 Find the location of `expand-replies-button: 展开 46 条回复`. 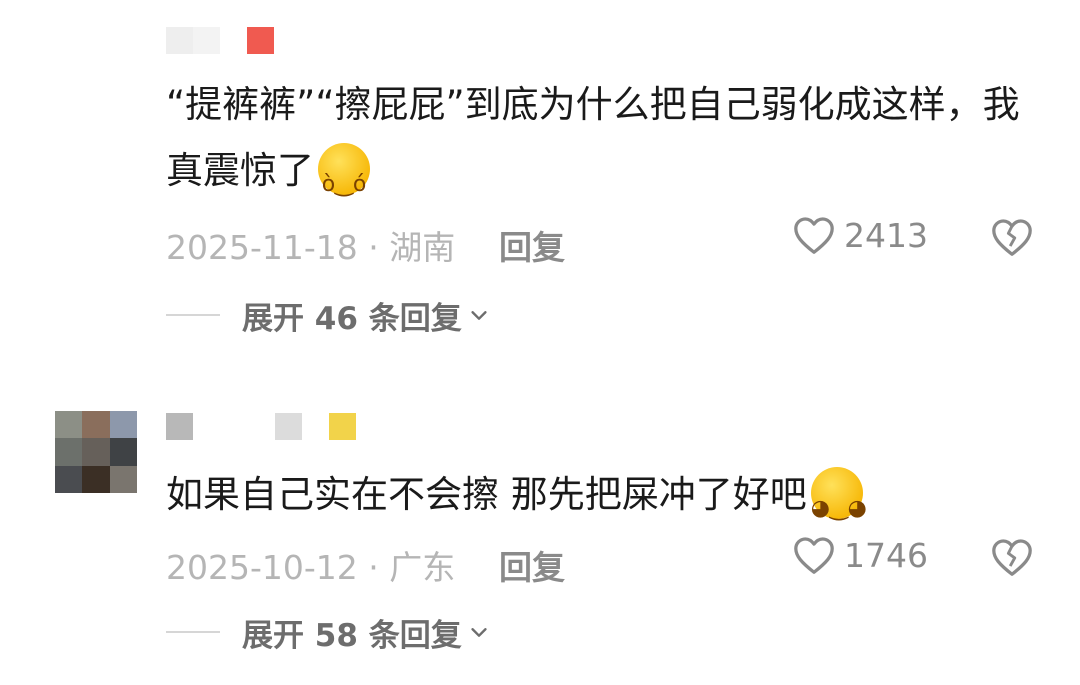

expand-replies-button: 展开 46 条回复 is located at coordinates (328, 316).